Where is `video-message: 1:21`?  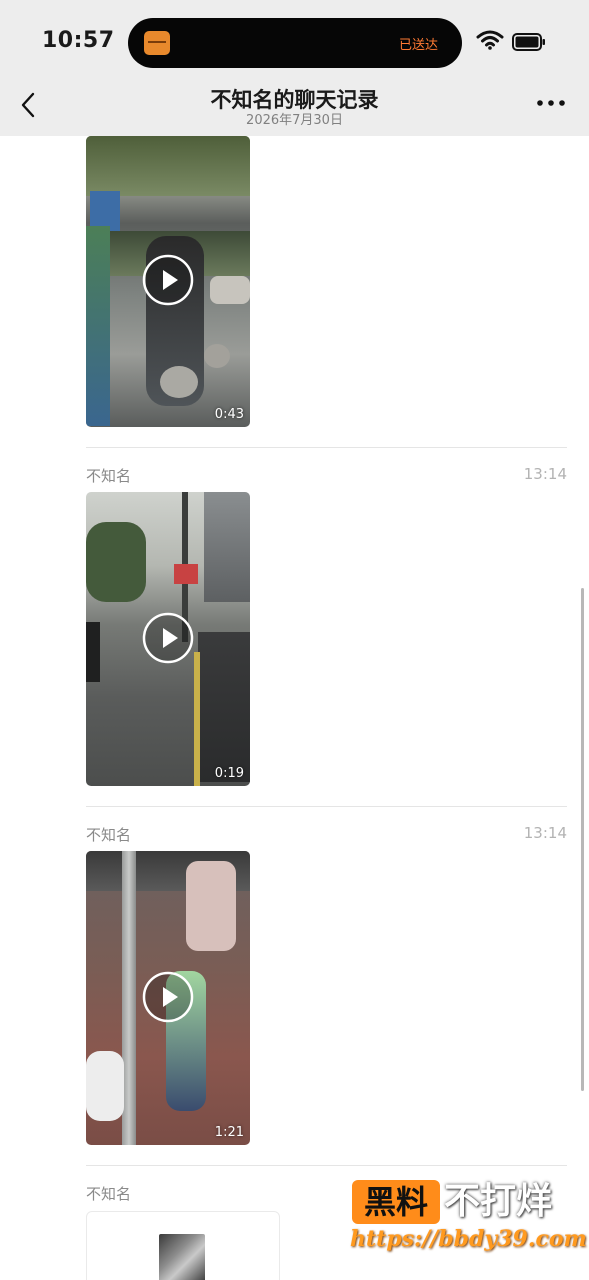 video-message: 1:21 is located at coordinates (168, 998).